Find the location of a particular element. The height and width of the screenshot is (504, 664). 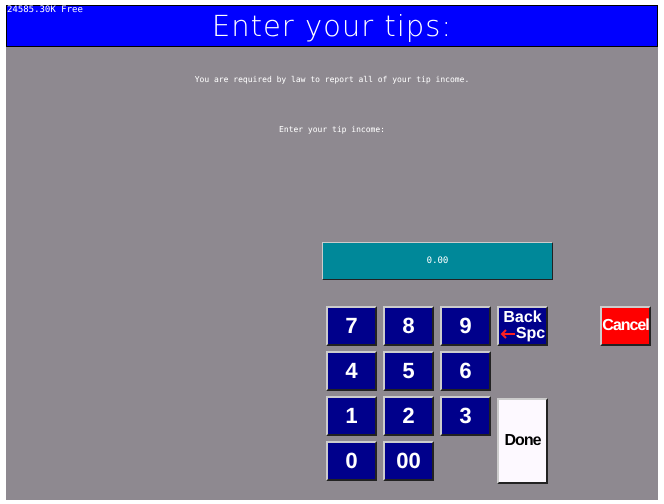

free-memory: 24585.30K Free is located at coordinates (45, 10).